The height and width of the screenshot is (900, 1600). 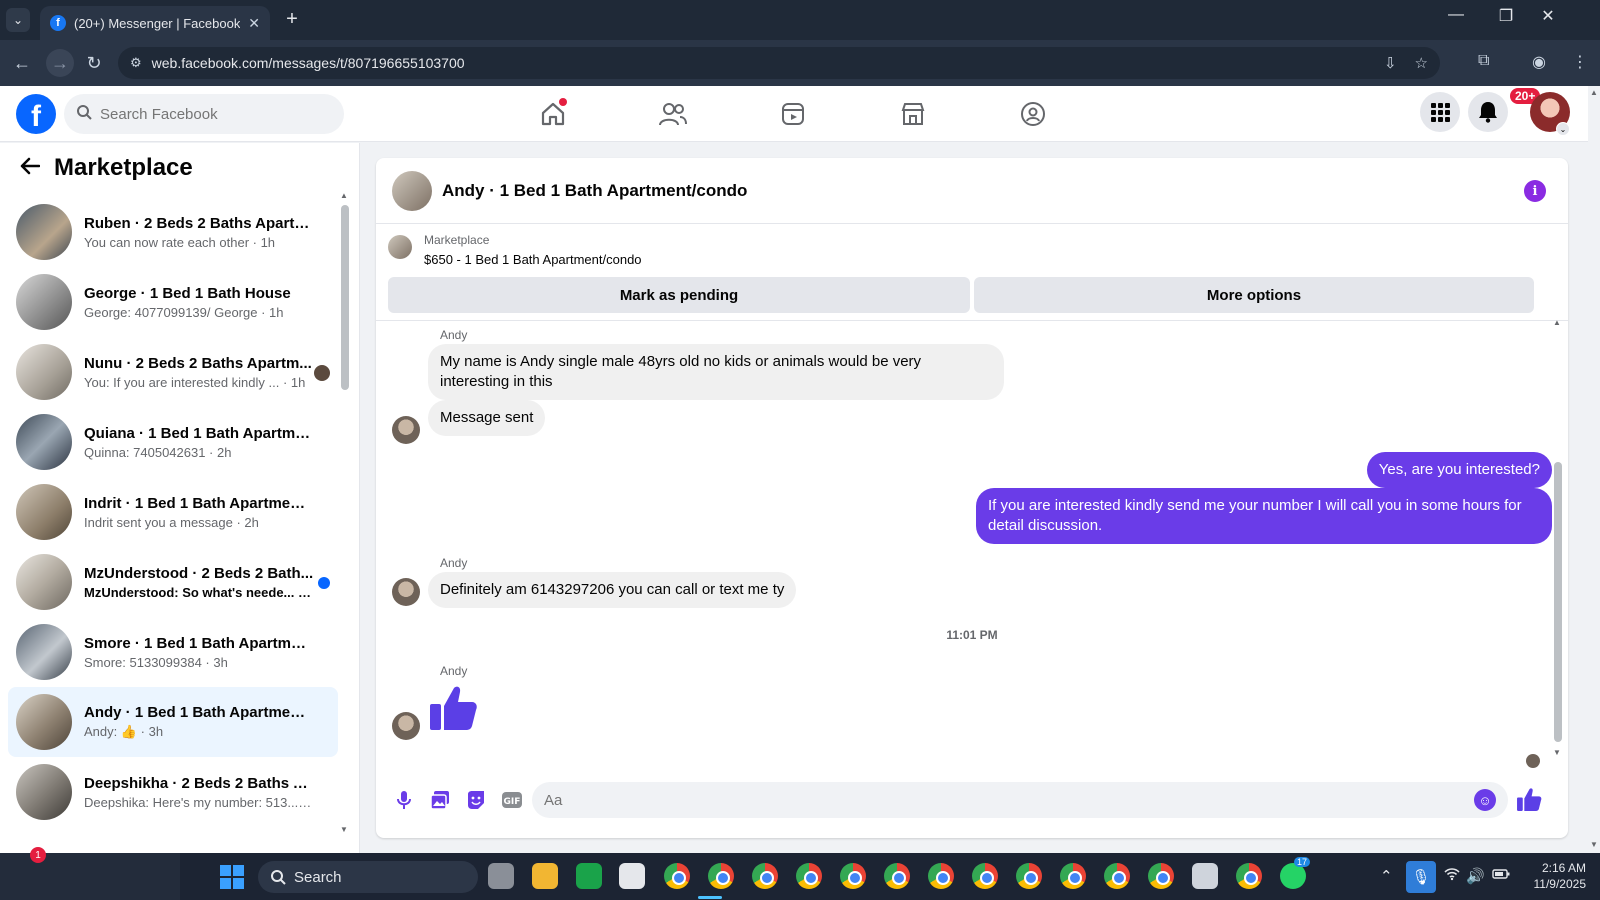 I want to click on send-like-icon, so click(x=1529, y=799).